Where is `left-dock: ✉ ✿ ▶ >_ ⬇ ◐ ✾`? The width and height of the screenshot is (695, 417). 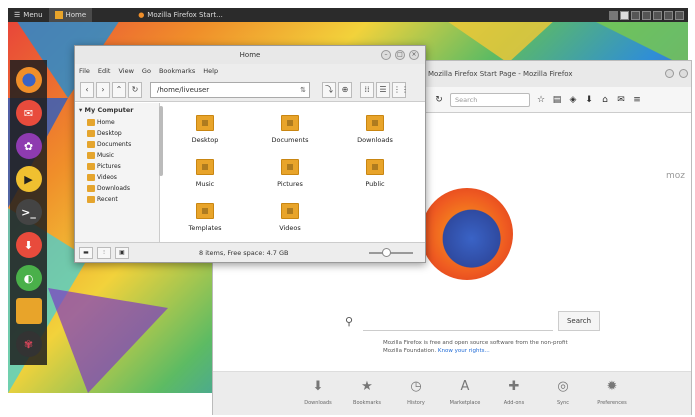 left-dock: ✉ ✿ ▶ >_ ⬇ ◐ ✾ is located at coordinates (28, 212).